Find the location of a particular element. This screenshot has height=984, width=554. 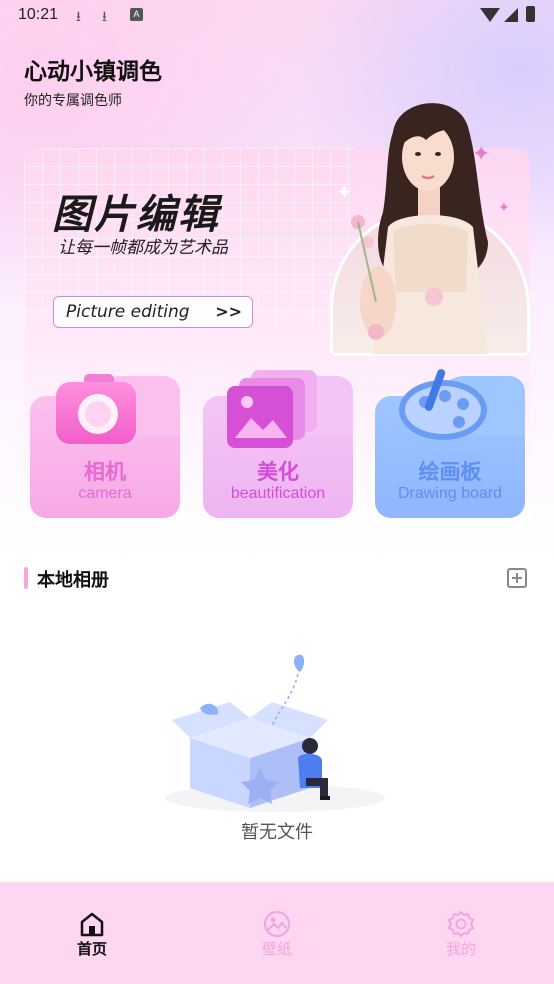

picture-editing-button: Picture editing >> is located at coordinates (153, 312).